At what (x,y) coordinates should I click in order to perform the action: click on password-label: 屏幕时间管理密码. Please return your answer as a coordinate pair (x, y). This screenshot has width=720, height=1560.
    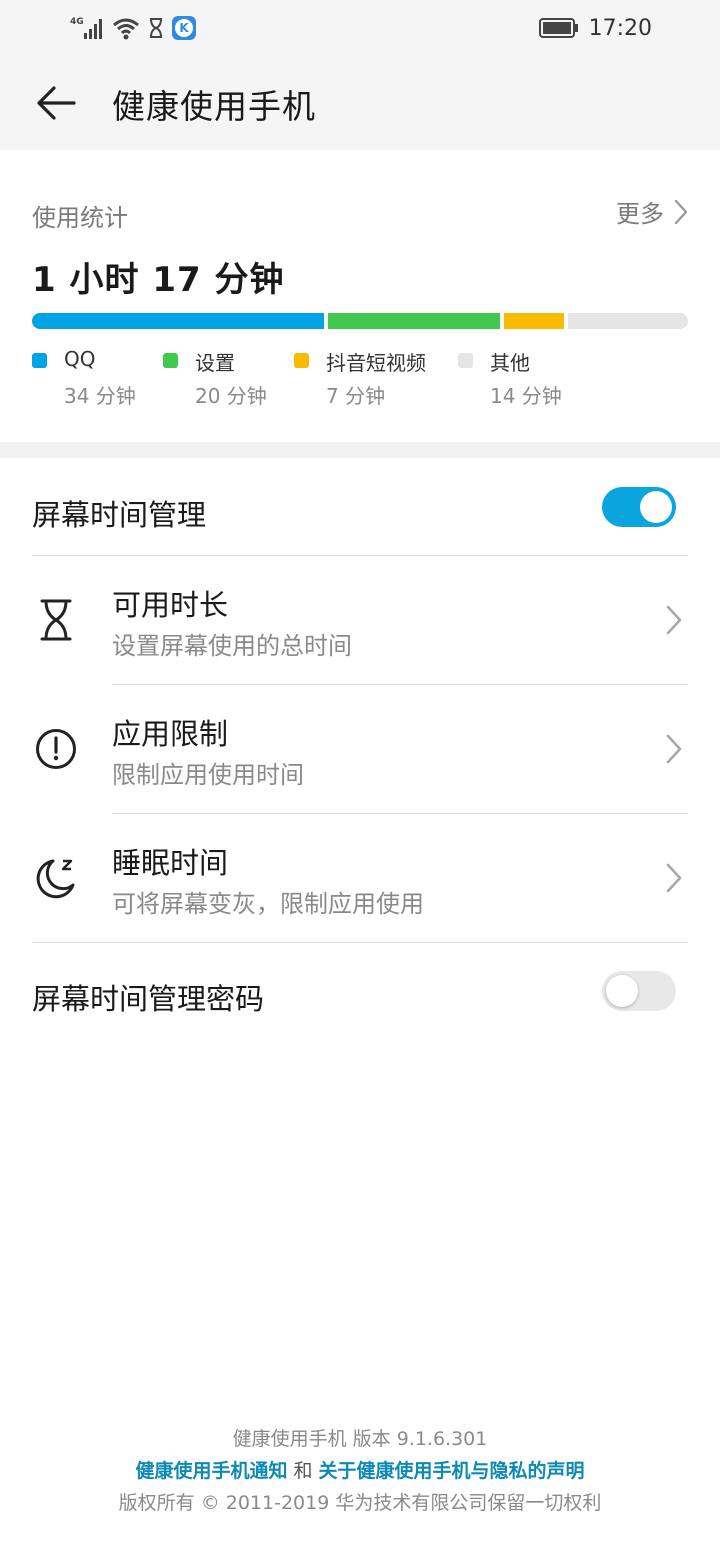
    Looking at the image, I should click on (148, 999).